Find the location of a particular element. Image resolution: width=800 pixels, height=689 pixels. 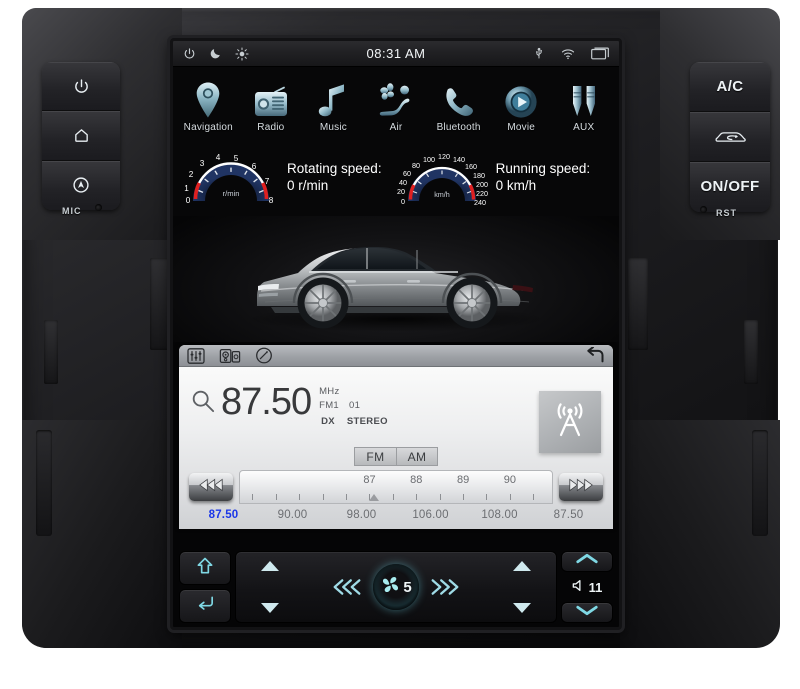

audio-source-icon is located at coordinates (230, 356).